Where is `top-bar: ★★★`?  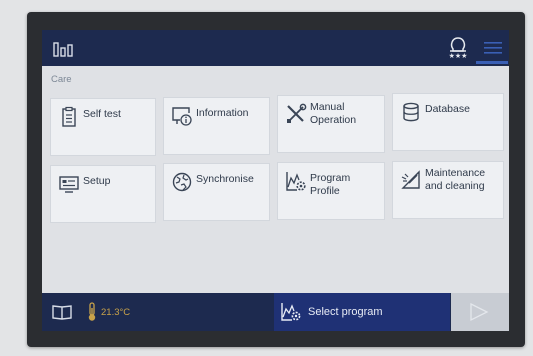 top-bar: ★★★ is located at coordinates (275, 48).